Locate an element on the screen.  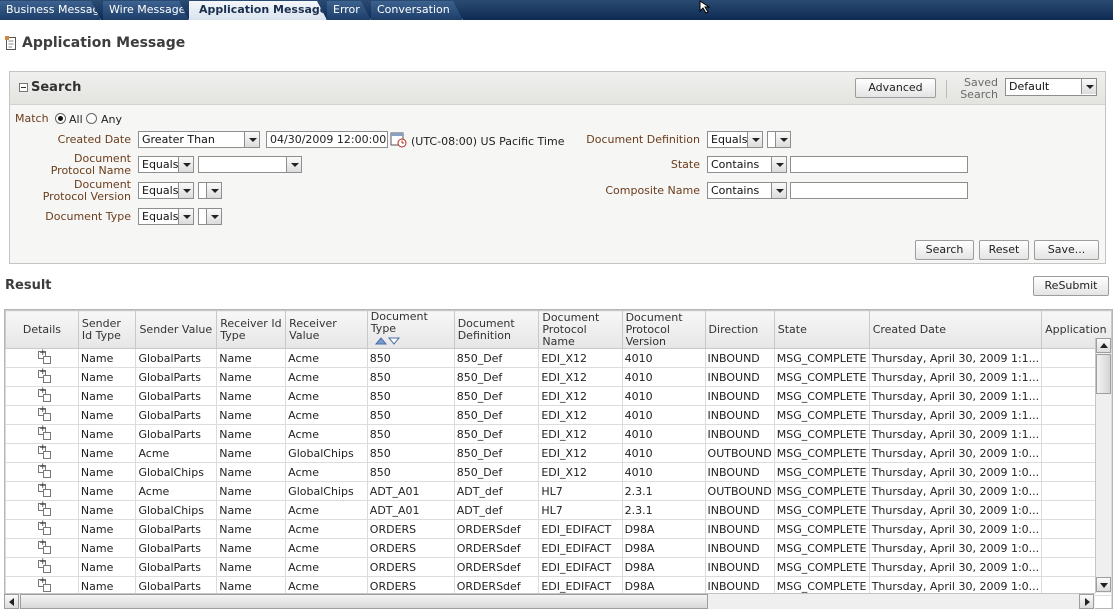
doc-definition-select is located at coordinates (779, 139).